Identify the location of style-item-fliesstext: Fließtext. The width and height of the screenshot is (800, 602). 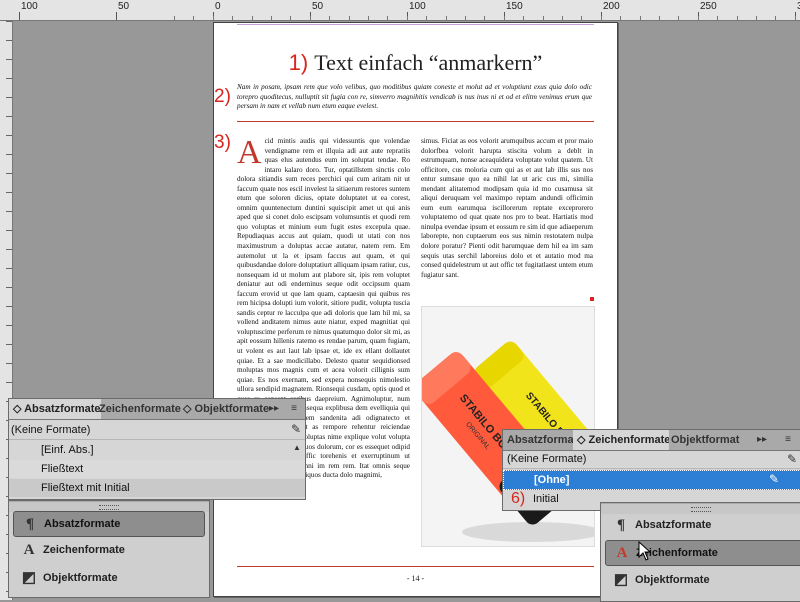
(157, 469).